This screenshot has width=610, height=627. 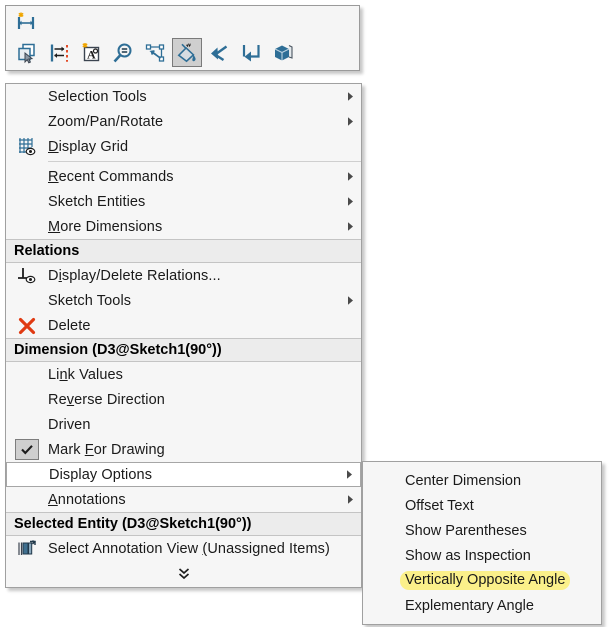 What do you see at coordinates (182, 21) in the screenshot?
I see `toolbar-row-top` at bounding box center [182, 21].